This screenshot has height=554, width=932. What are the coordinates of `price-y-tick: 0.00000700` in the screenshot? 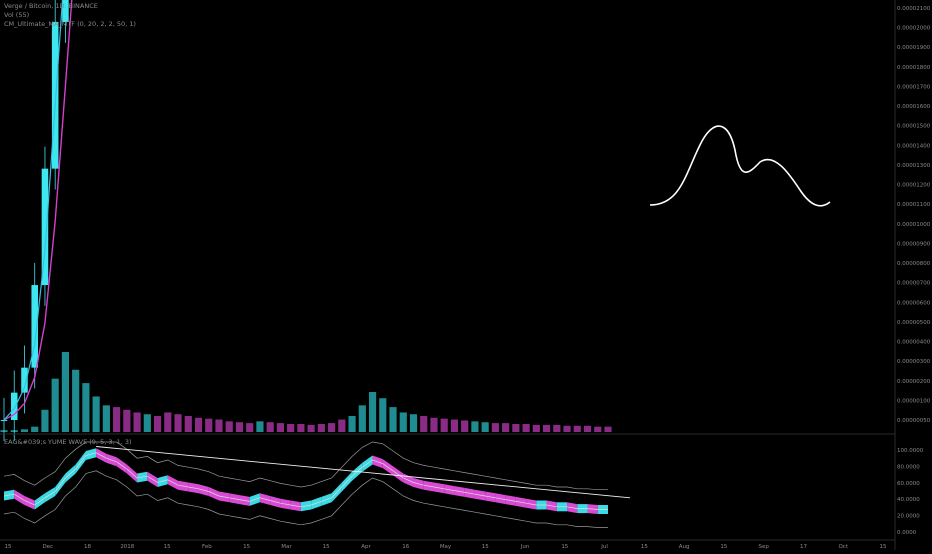 It's located at (914, 284).